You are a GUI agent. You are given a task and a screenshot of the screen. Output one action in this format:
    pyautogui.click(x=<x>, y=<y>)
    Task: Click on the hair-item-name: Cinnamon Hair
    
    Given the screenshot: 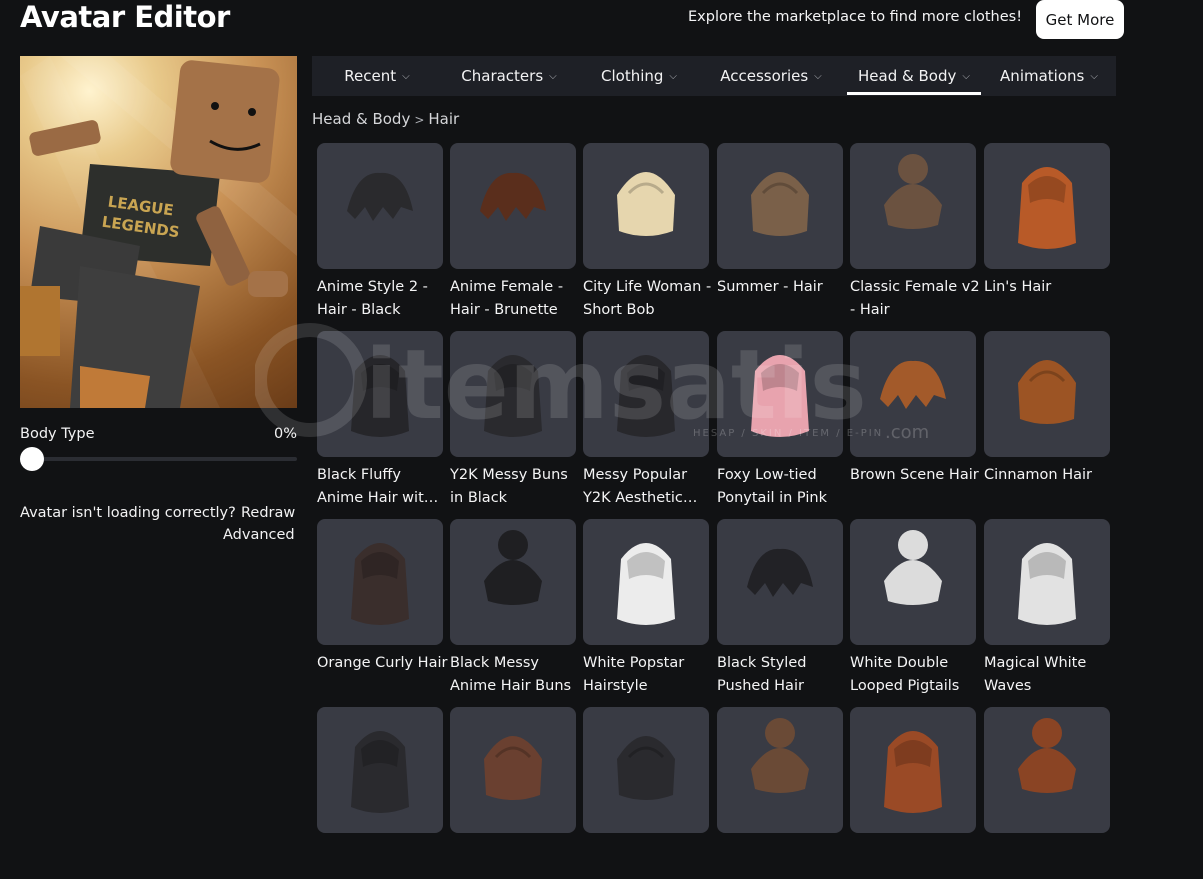 What is the action you would take?
    pyautogui.click(x=1050, y=487)
    